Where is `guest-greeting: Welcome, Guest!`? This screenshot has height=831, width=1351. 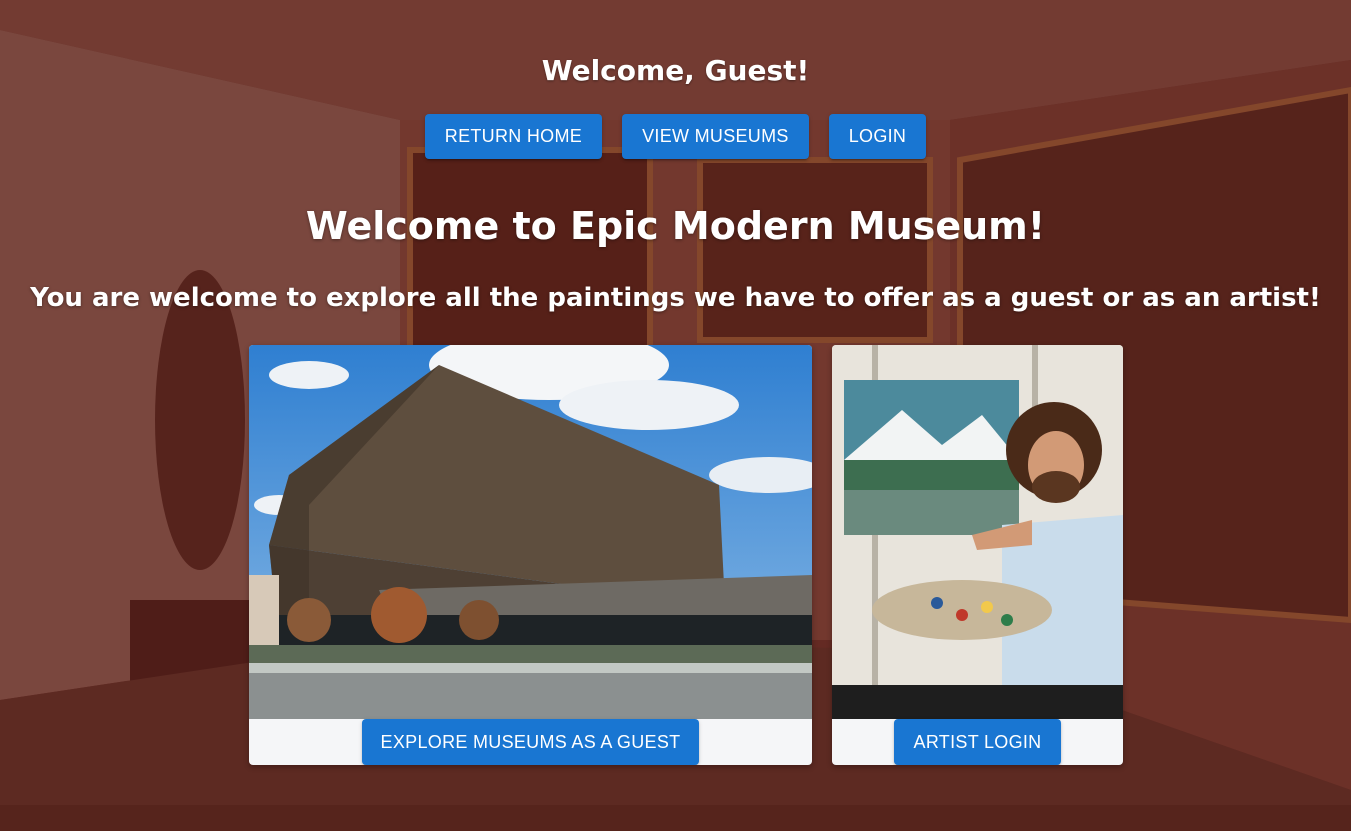 guest-greeting: Welcome, Guest! is located at coordinates (675, 70).